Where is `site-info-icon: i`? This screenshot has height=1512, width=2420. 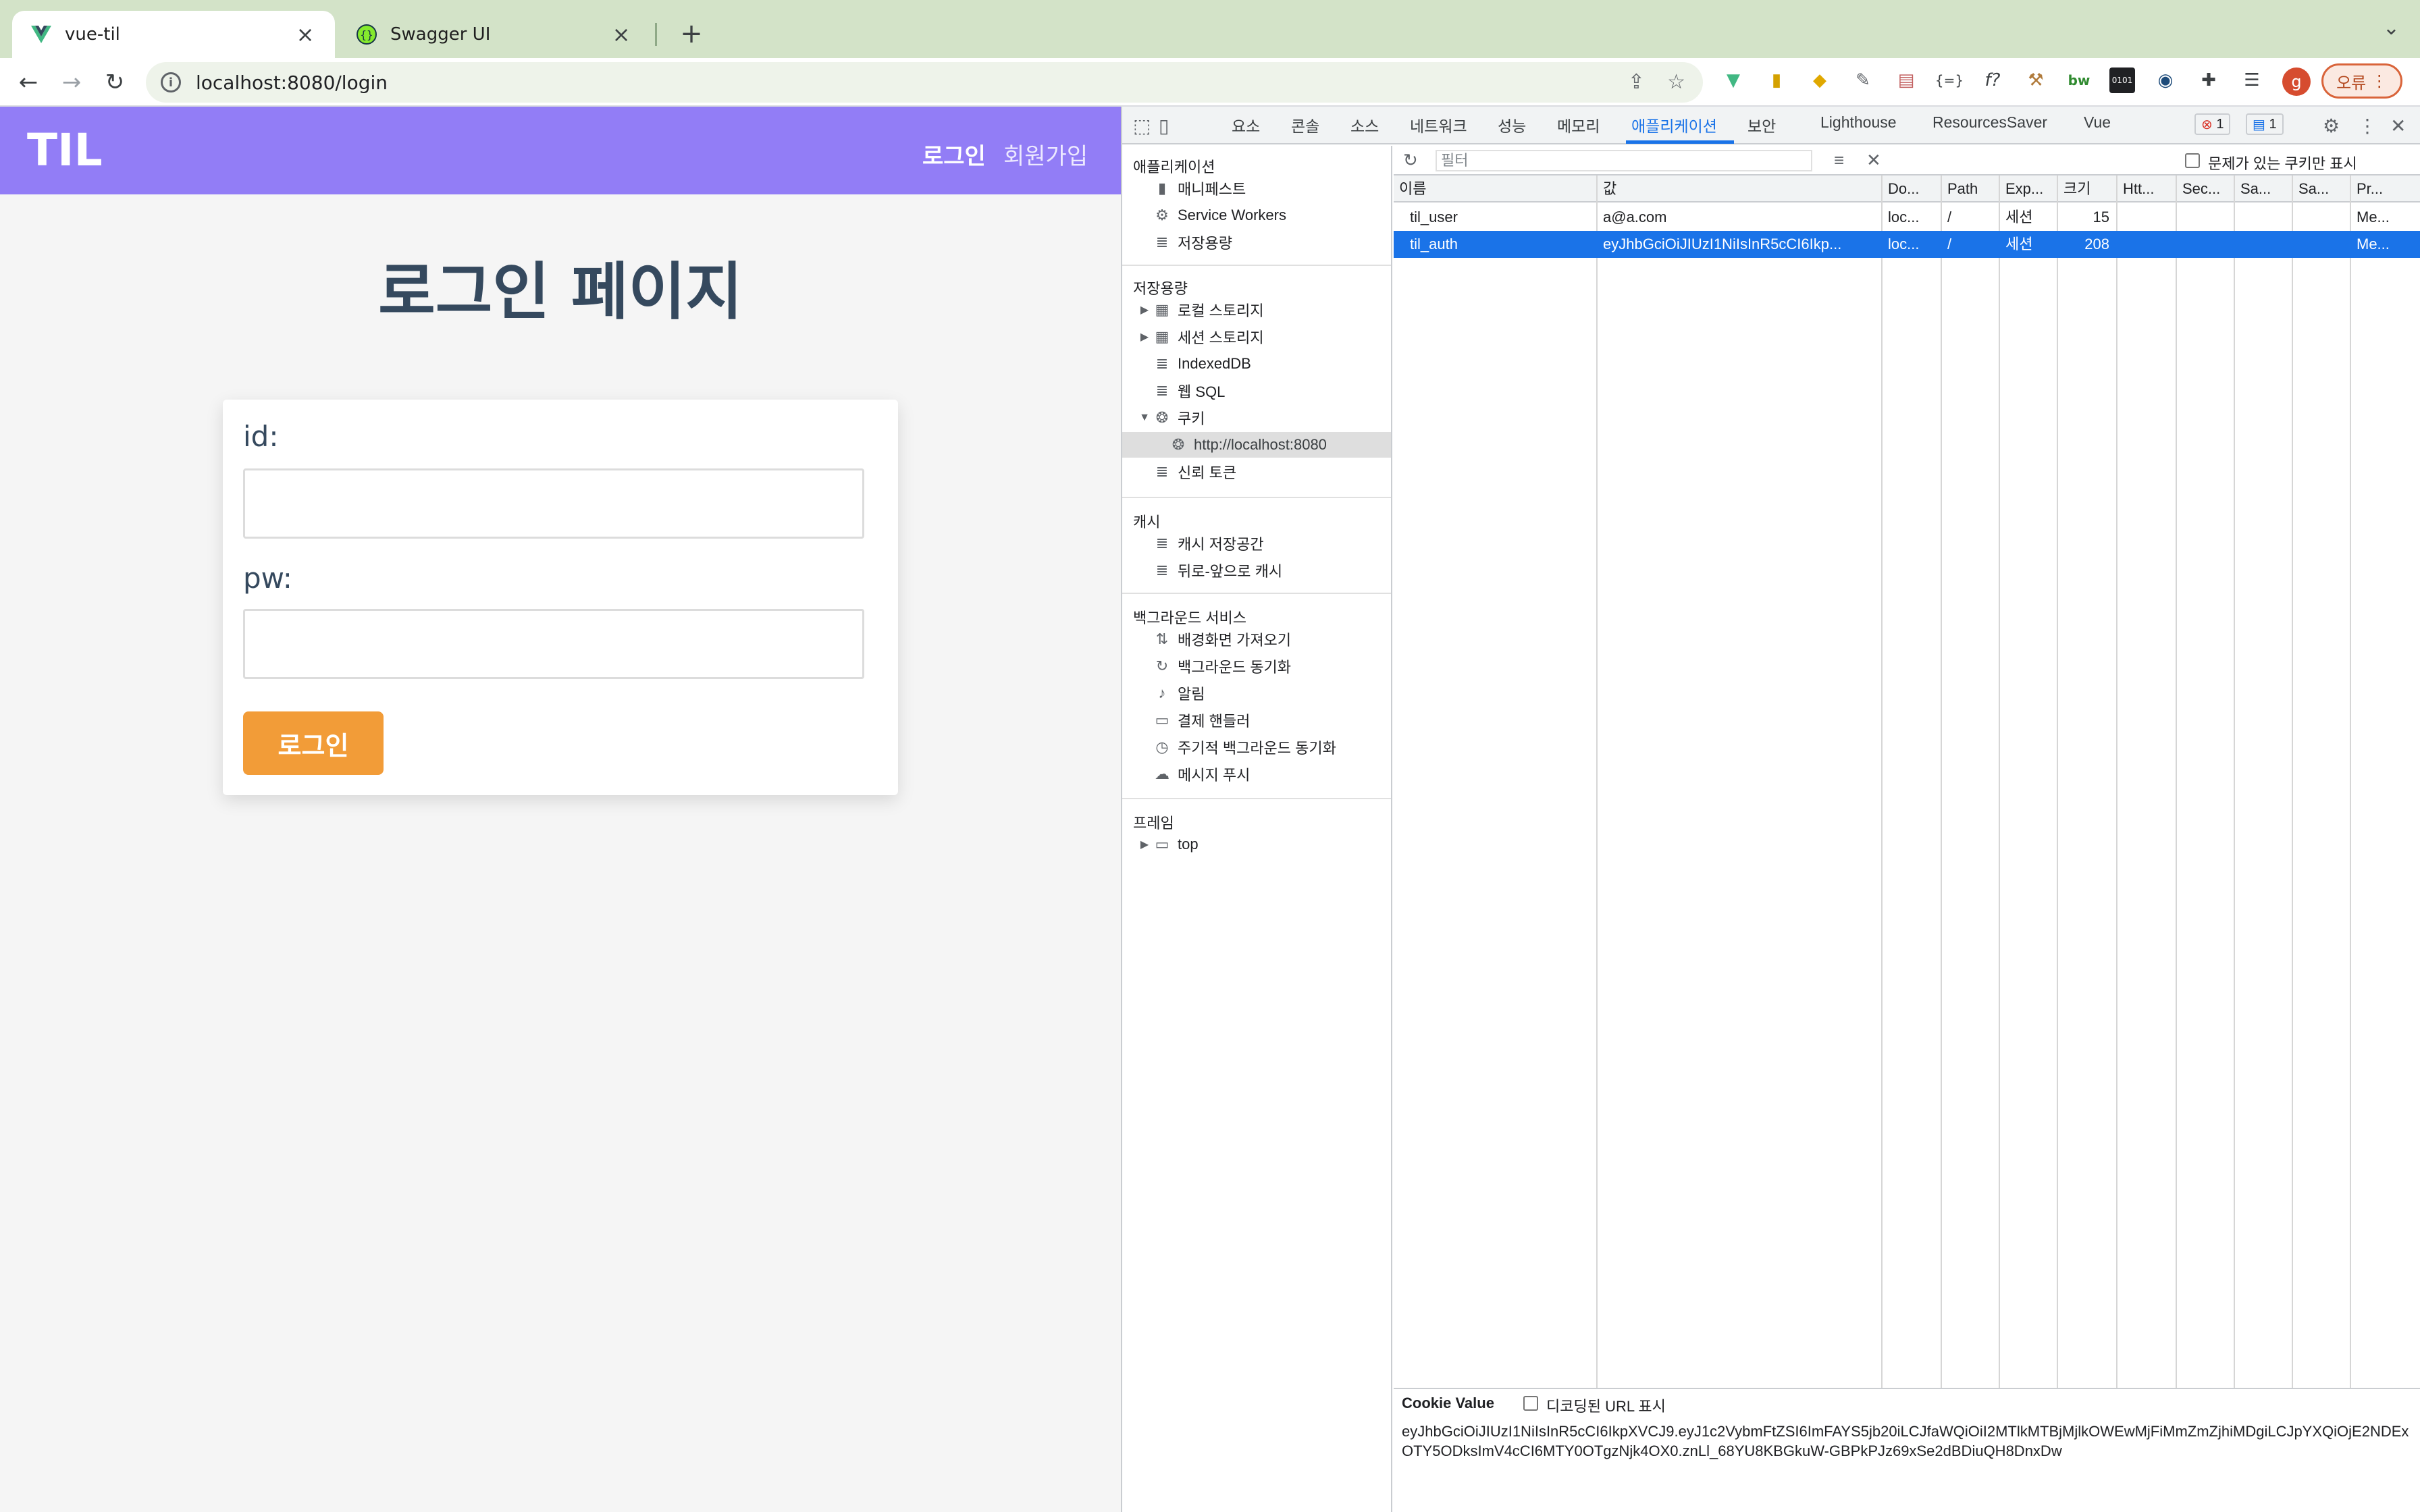
site-info-icon: i is located at coordinates (171, 82).